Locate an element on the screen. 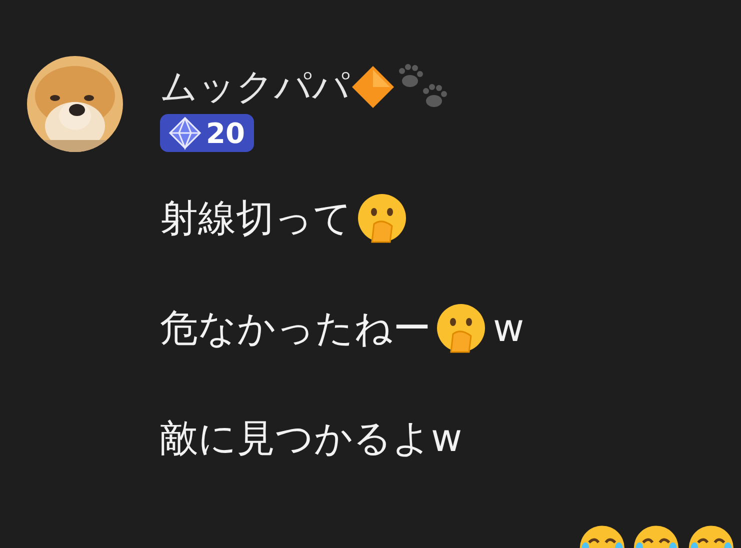 This screenshot has height=548, width=741. message-text: w is located at coordinates (508, 328).